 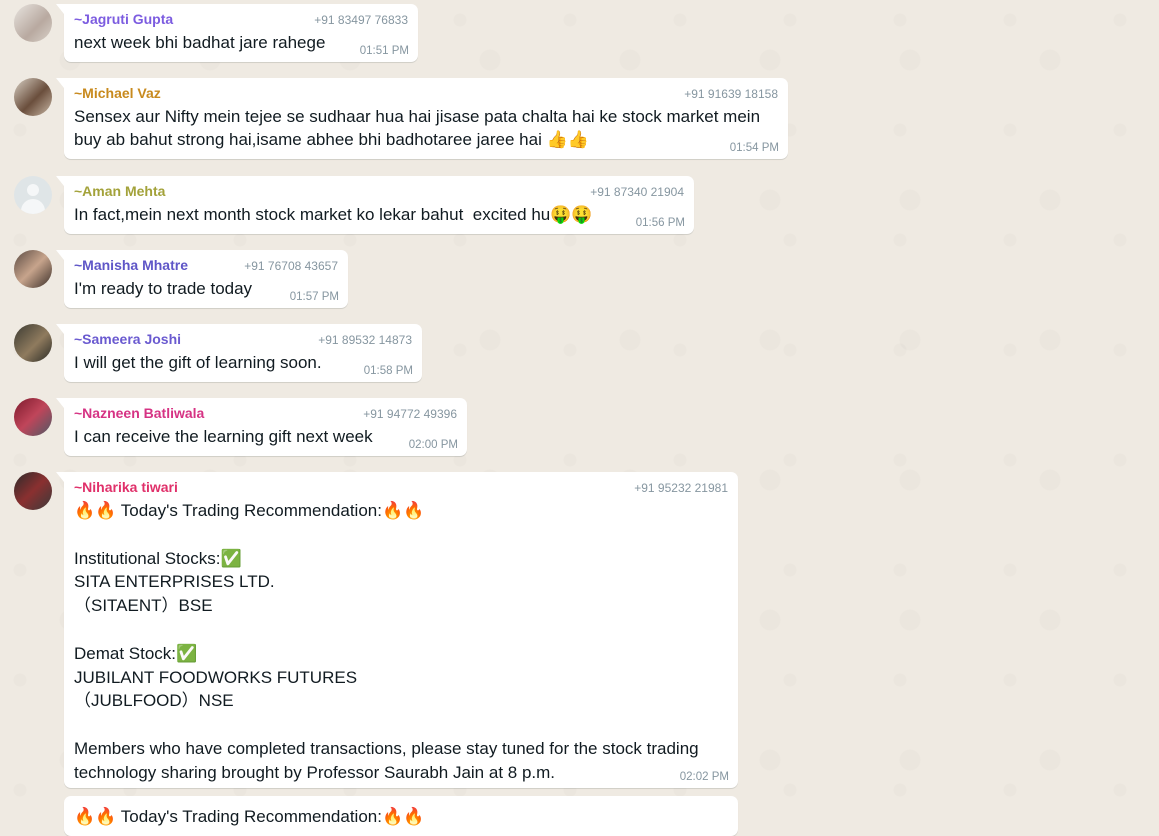 I want to click on sender-name: ~Michael Vaz, so click(x=117, y=93).